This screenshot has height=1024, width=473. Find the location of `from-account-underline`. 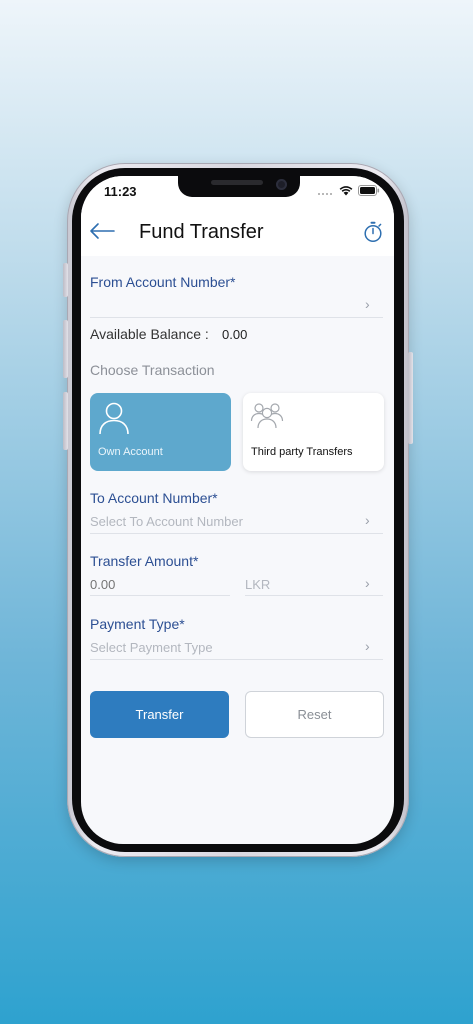

from-account-underline is located at coordinates (236, 317).